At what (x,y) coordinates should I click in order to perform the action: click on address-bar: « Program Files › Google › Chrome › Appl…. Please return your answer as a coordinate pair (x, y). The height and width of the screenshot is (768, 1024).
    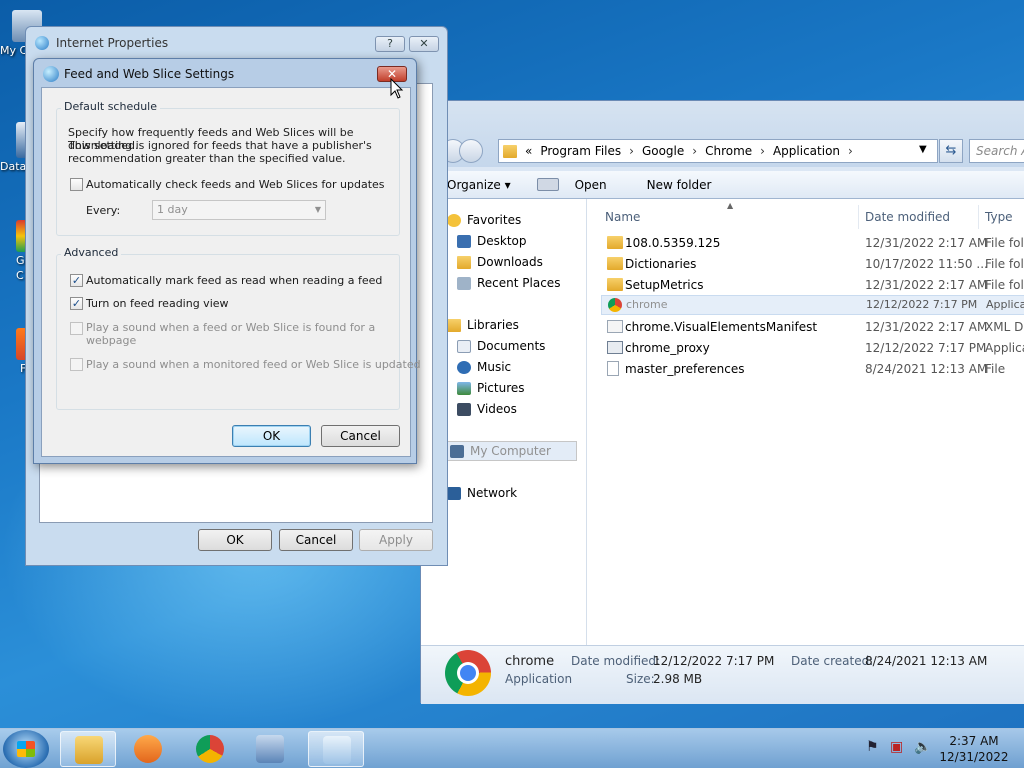
    Looking at the image, I should click on (718, 151).